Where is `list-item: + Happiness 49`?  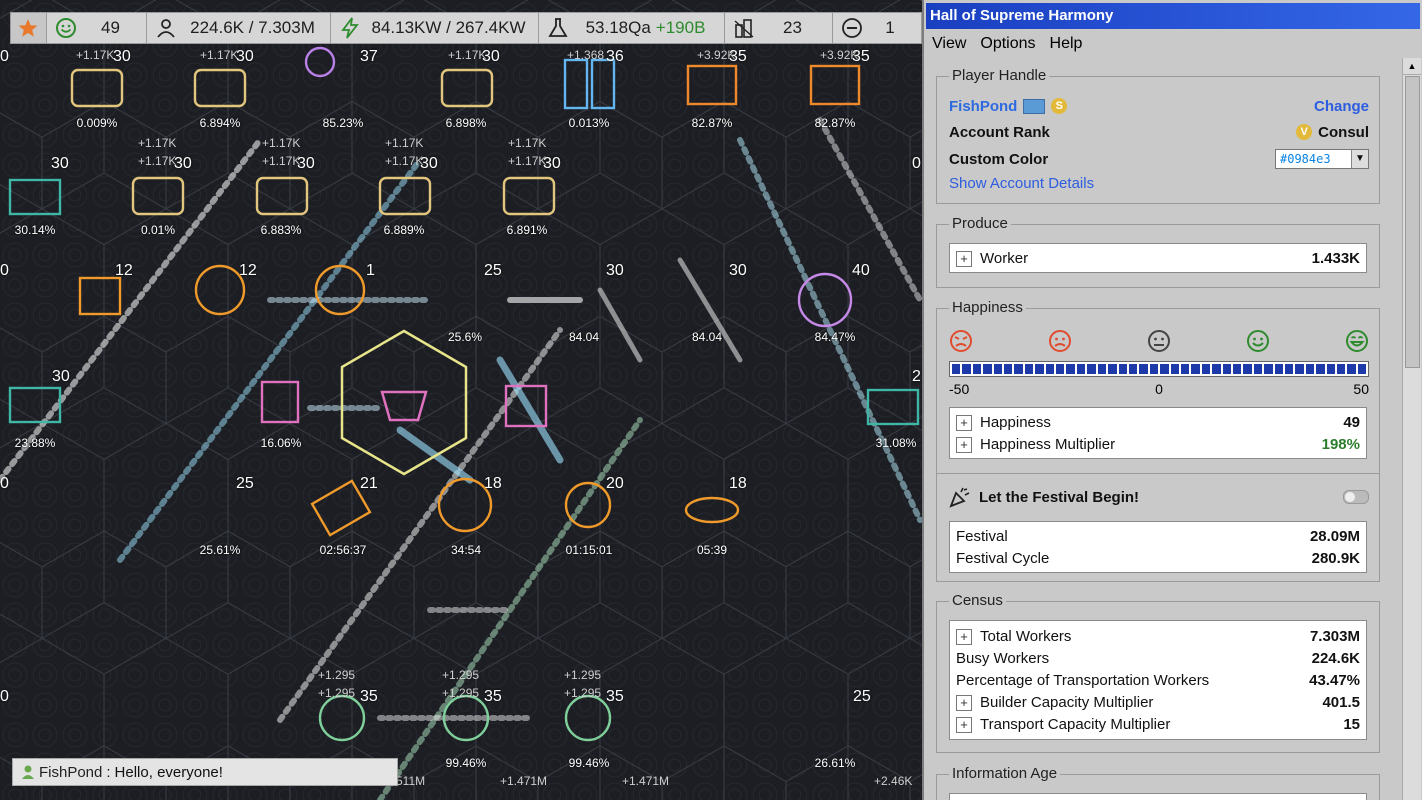 list-item: + Happiness 49 is located at coordinates (1158, 422).